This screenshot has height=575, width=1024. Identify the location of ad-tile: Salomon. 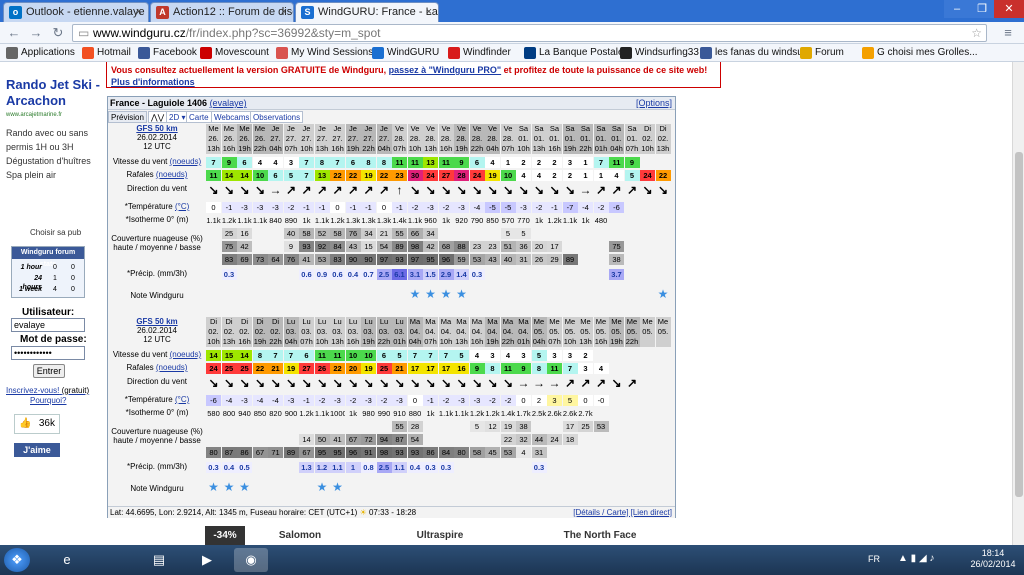
(300, 535).